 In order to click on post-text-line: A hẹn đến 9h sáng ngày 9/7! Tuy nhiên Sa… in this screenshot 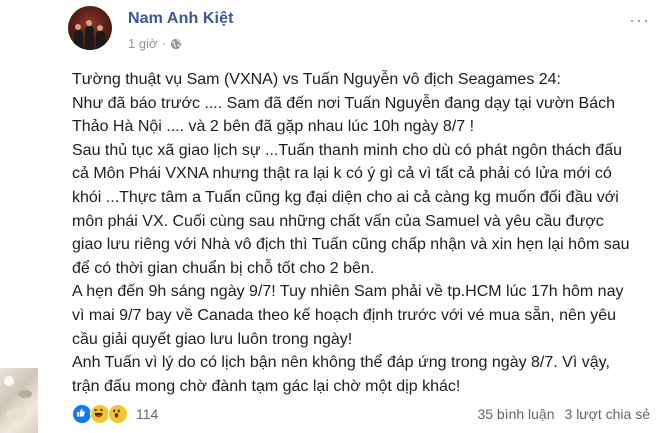, I will do `click(348, 292)`.